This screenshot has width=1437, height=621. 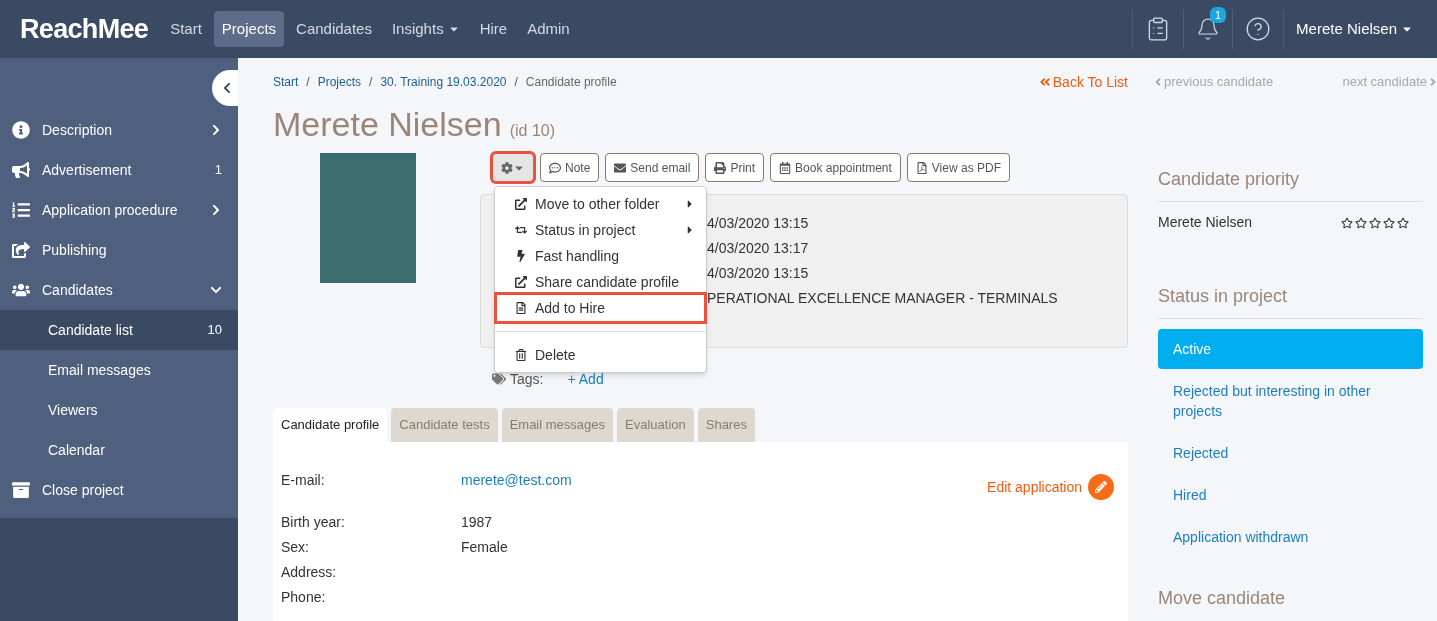 What do you see at coordinates (600, 204) in the screenshot?
I see `menu-item: Move to other folder` at bounding box center [600, 204].